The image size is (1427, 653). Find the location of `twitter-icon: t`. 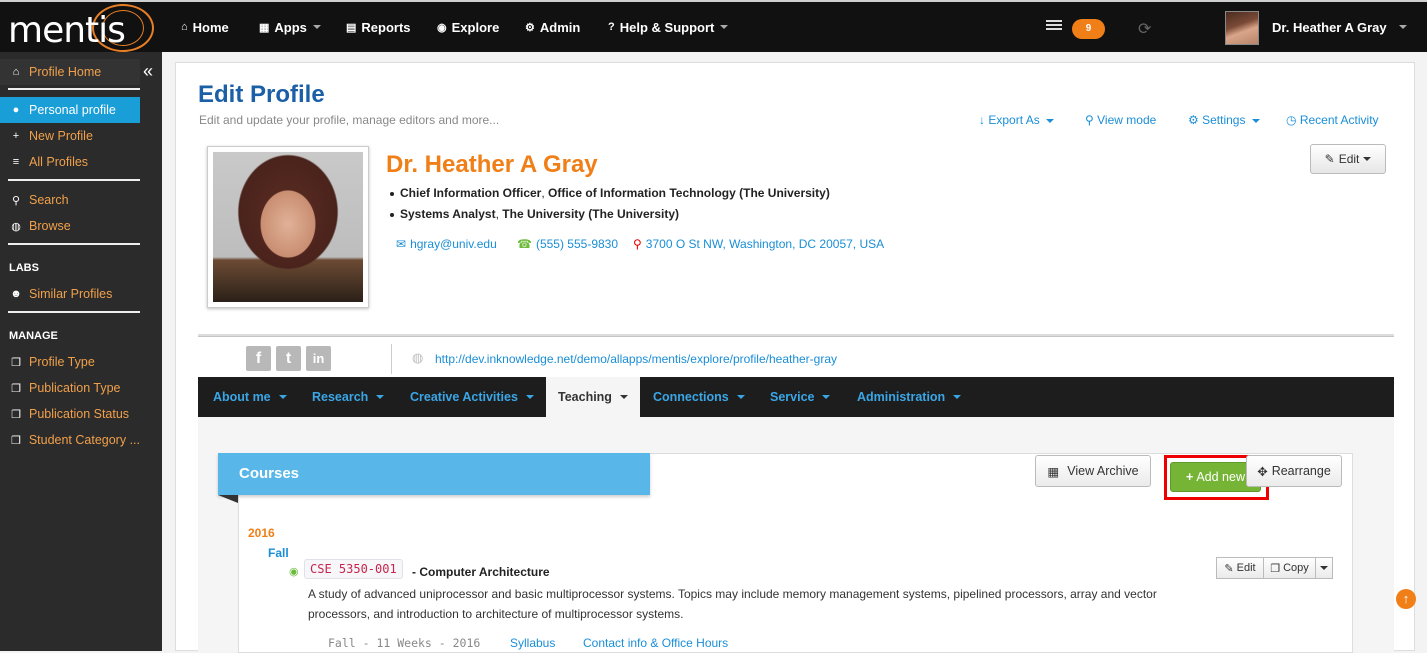

twitter-icon: t is located at coordinates (288, 358).